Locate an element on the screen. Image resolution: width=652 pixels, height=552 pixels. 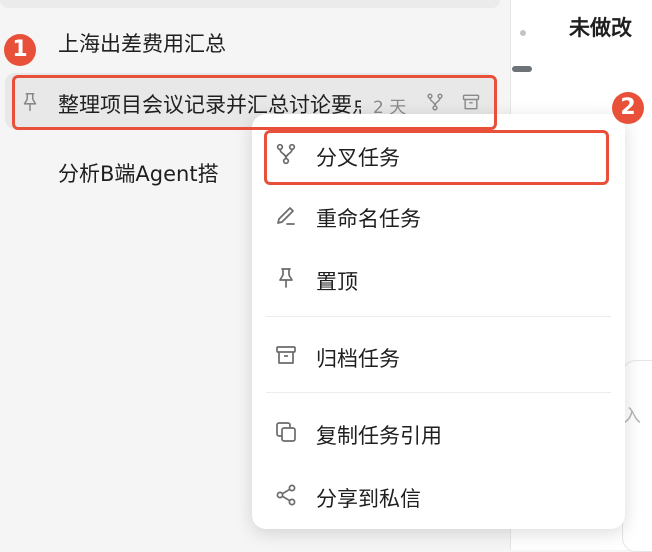
step-marker-2: 2 is located at coordinates (628, 108).